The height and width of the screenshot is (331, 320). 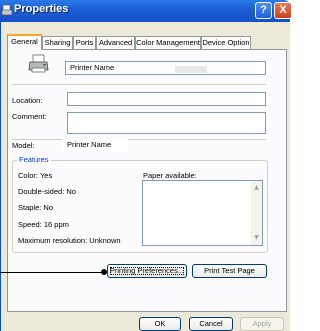 I want to click on apply-button: Apply, so click(x=262, y=324).